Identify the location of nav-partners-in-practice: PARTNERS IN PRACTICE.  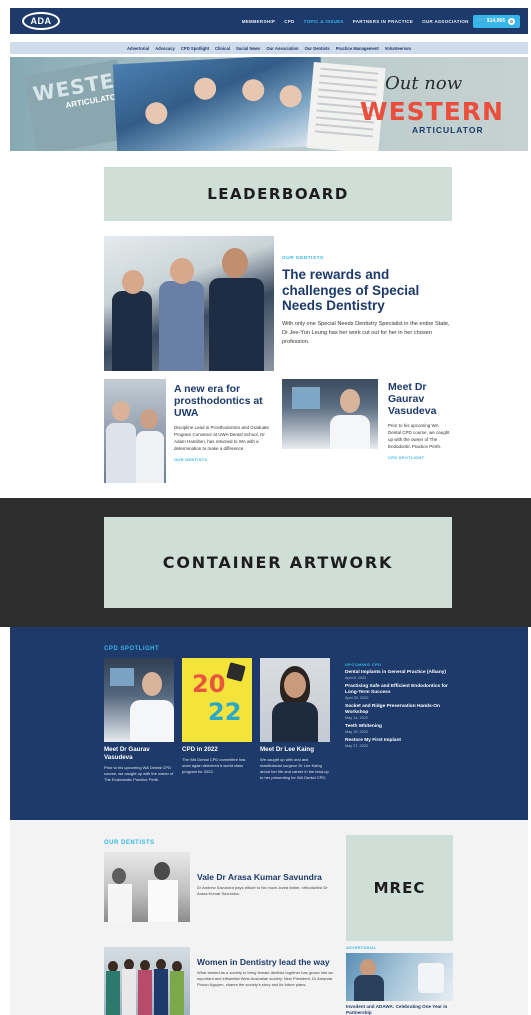
(383, 21).